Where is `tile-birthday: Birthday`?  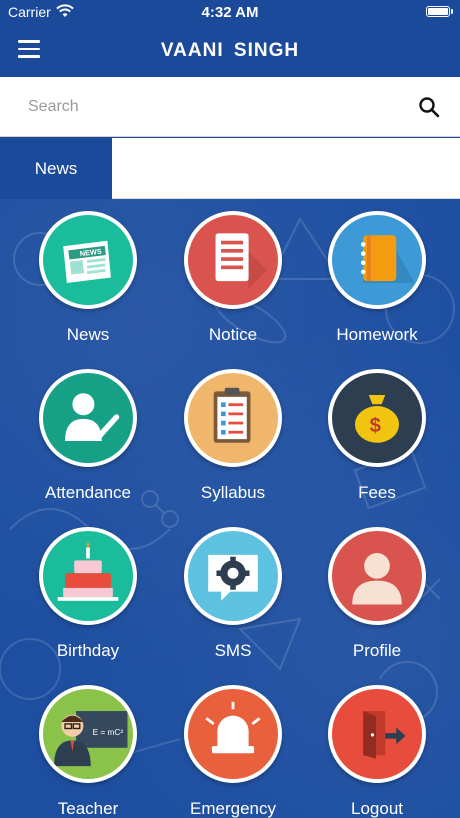
tile-birthday: Birthday is located at coordinates (88, 590).